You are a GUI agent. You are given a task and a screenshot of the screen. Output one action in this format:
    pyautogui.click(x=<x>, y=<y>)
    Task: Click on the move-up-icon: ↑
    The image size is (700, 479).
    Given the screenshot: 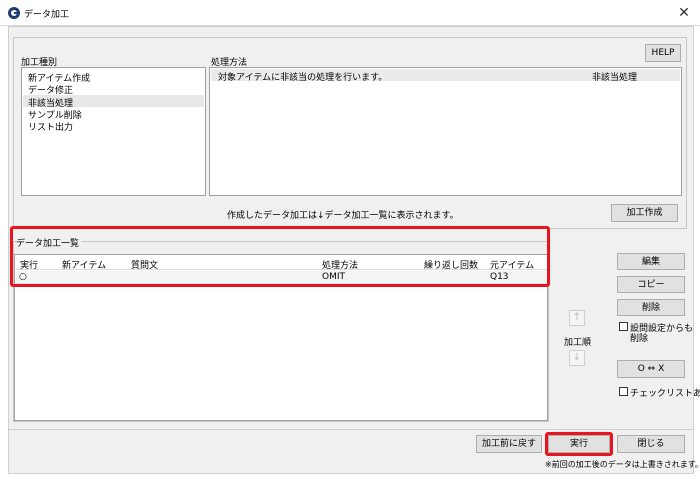 What is the action you would take?
    pyautogui.click(x=577, y=318)
    